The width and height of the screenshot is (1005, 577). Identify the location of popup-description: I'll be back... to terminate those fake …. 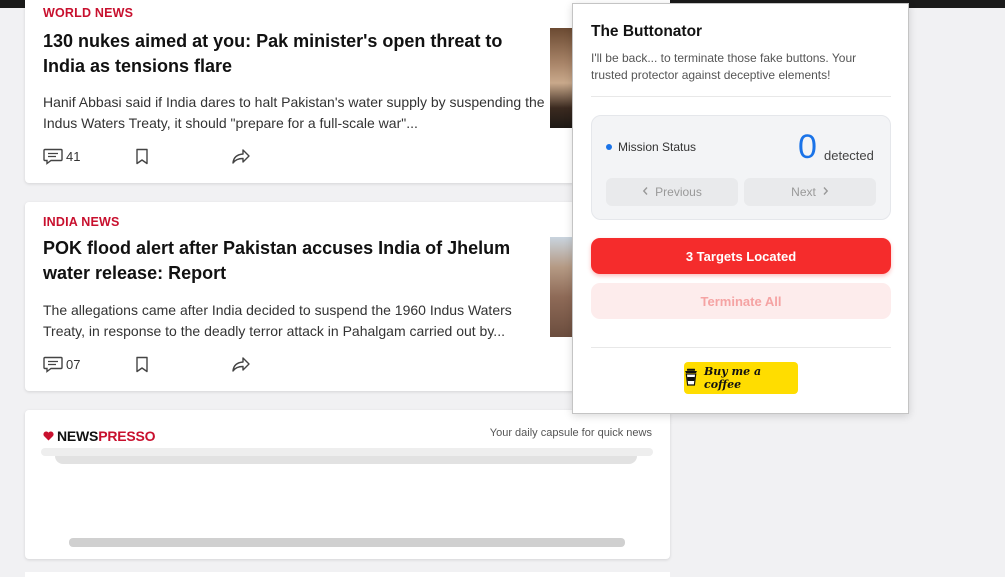
(724, 66).